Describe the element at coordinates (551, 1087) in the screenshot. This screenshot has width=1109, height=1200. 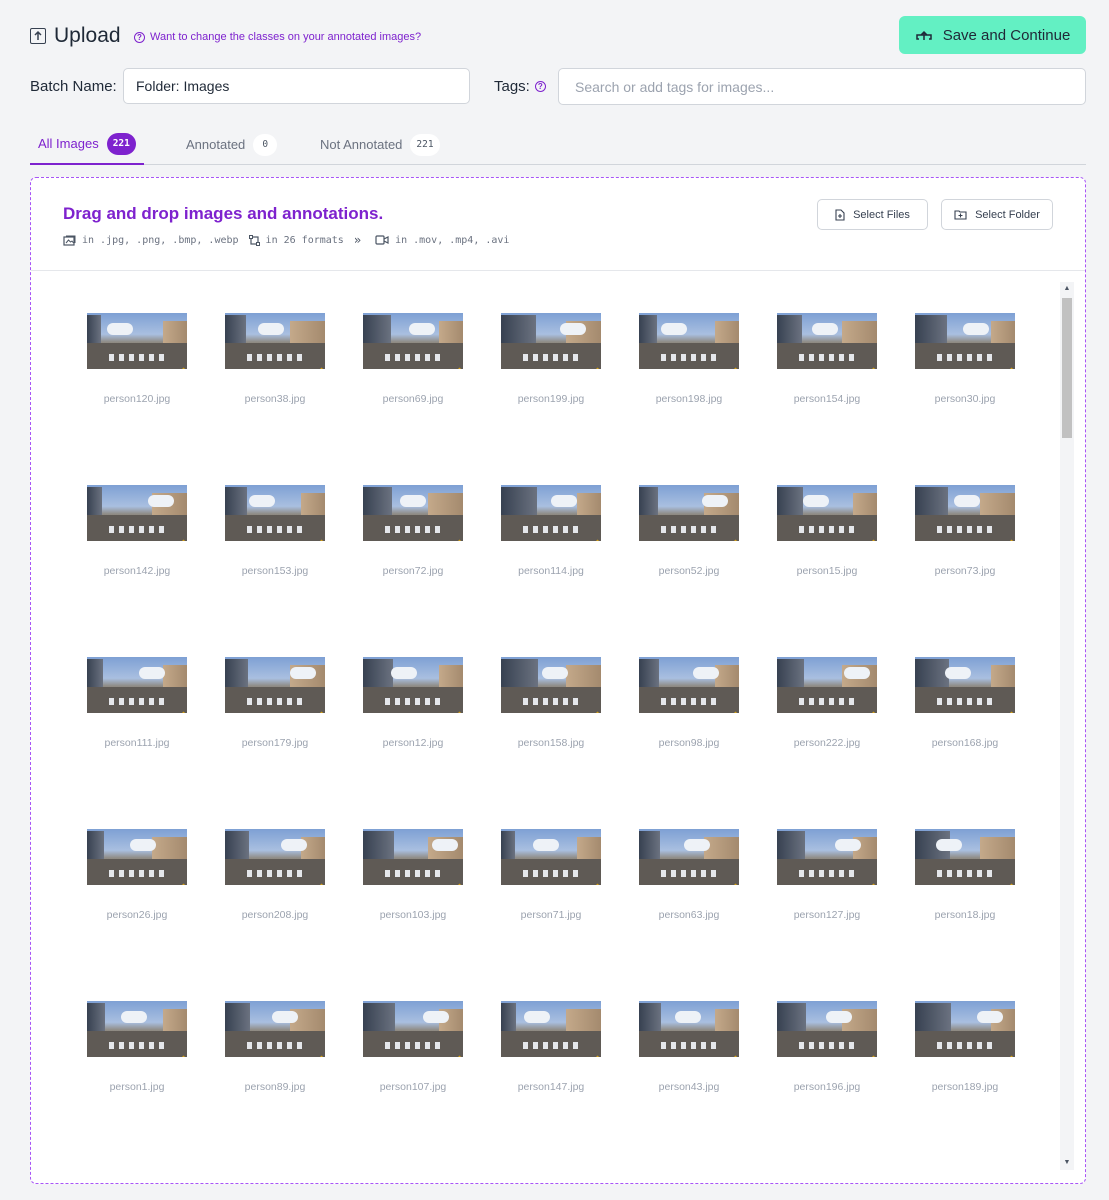
I see `image-filename: person147.jpg` at that location.